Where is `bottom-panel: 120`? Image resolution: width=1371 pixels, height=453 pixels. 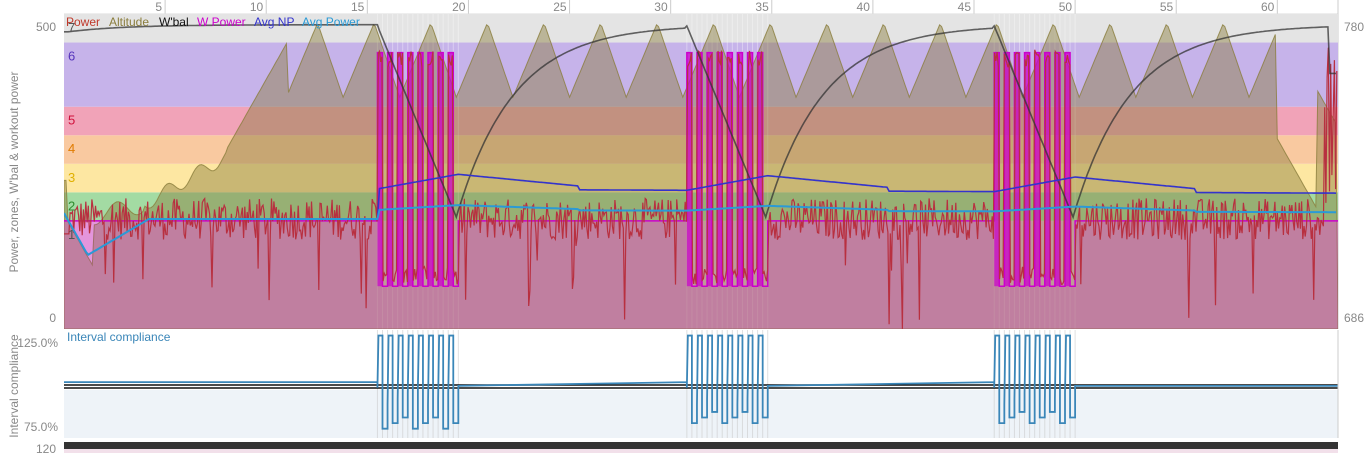 bottom-panel: 120 is located at coordinates (687, 447).